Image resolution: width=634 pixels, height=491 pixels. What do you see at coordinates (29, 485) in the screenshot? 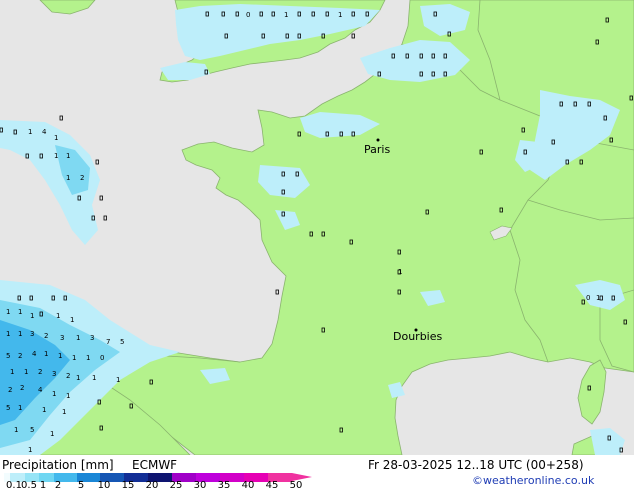
I see `legend-tick-label: 0.5` at bounding box center [29, 485].